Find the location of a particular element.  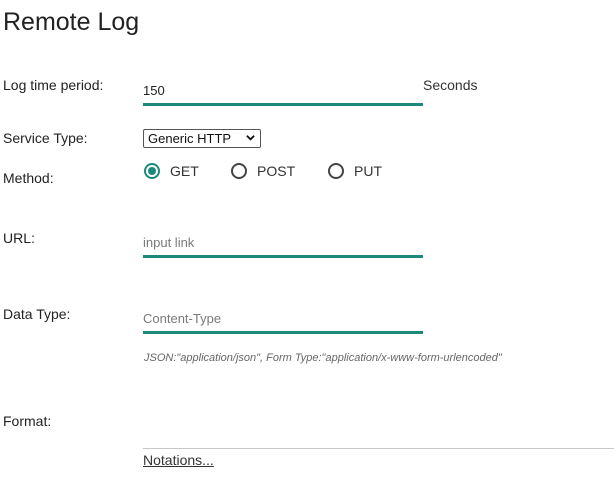

page-title: Remote Log is located at coordinates (71, 22).